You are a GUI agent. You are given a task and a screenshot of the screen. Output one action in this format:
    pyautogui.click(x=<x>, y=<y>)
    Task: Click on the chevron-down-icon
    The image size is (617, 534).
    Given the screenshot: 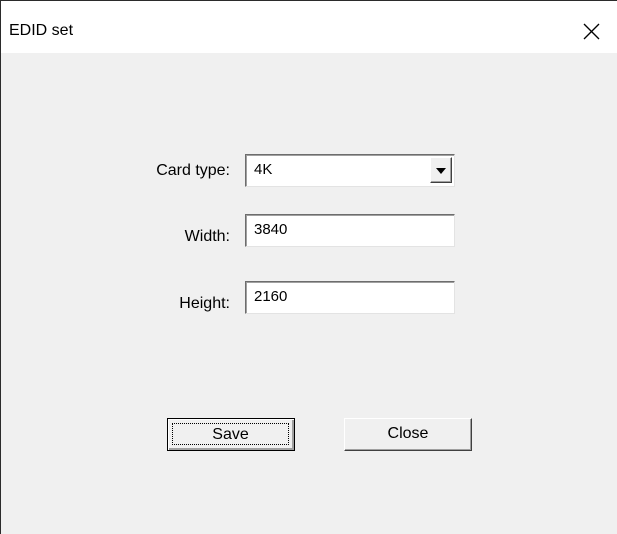 What is the action you would take?
    pyautogui.click(x=441, y=171)
    